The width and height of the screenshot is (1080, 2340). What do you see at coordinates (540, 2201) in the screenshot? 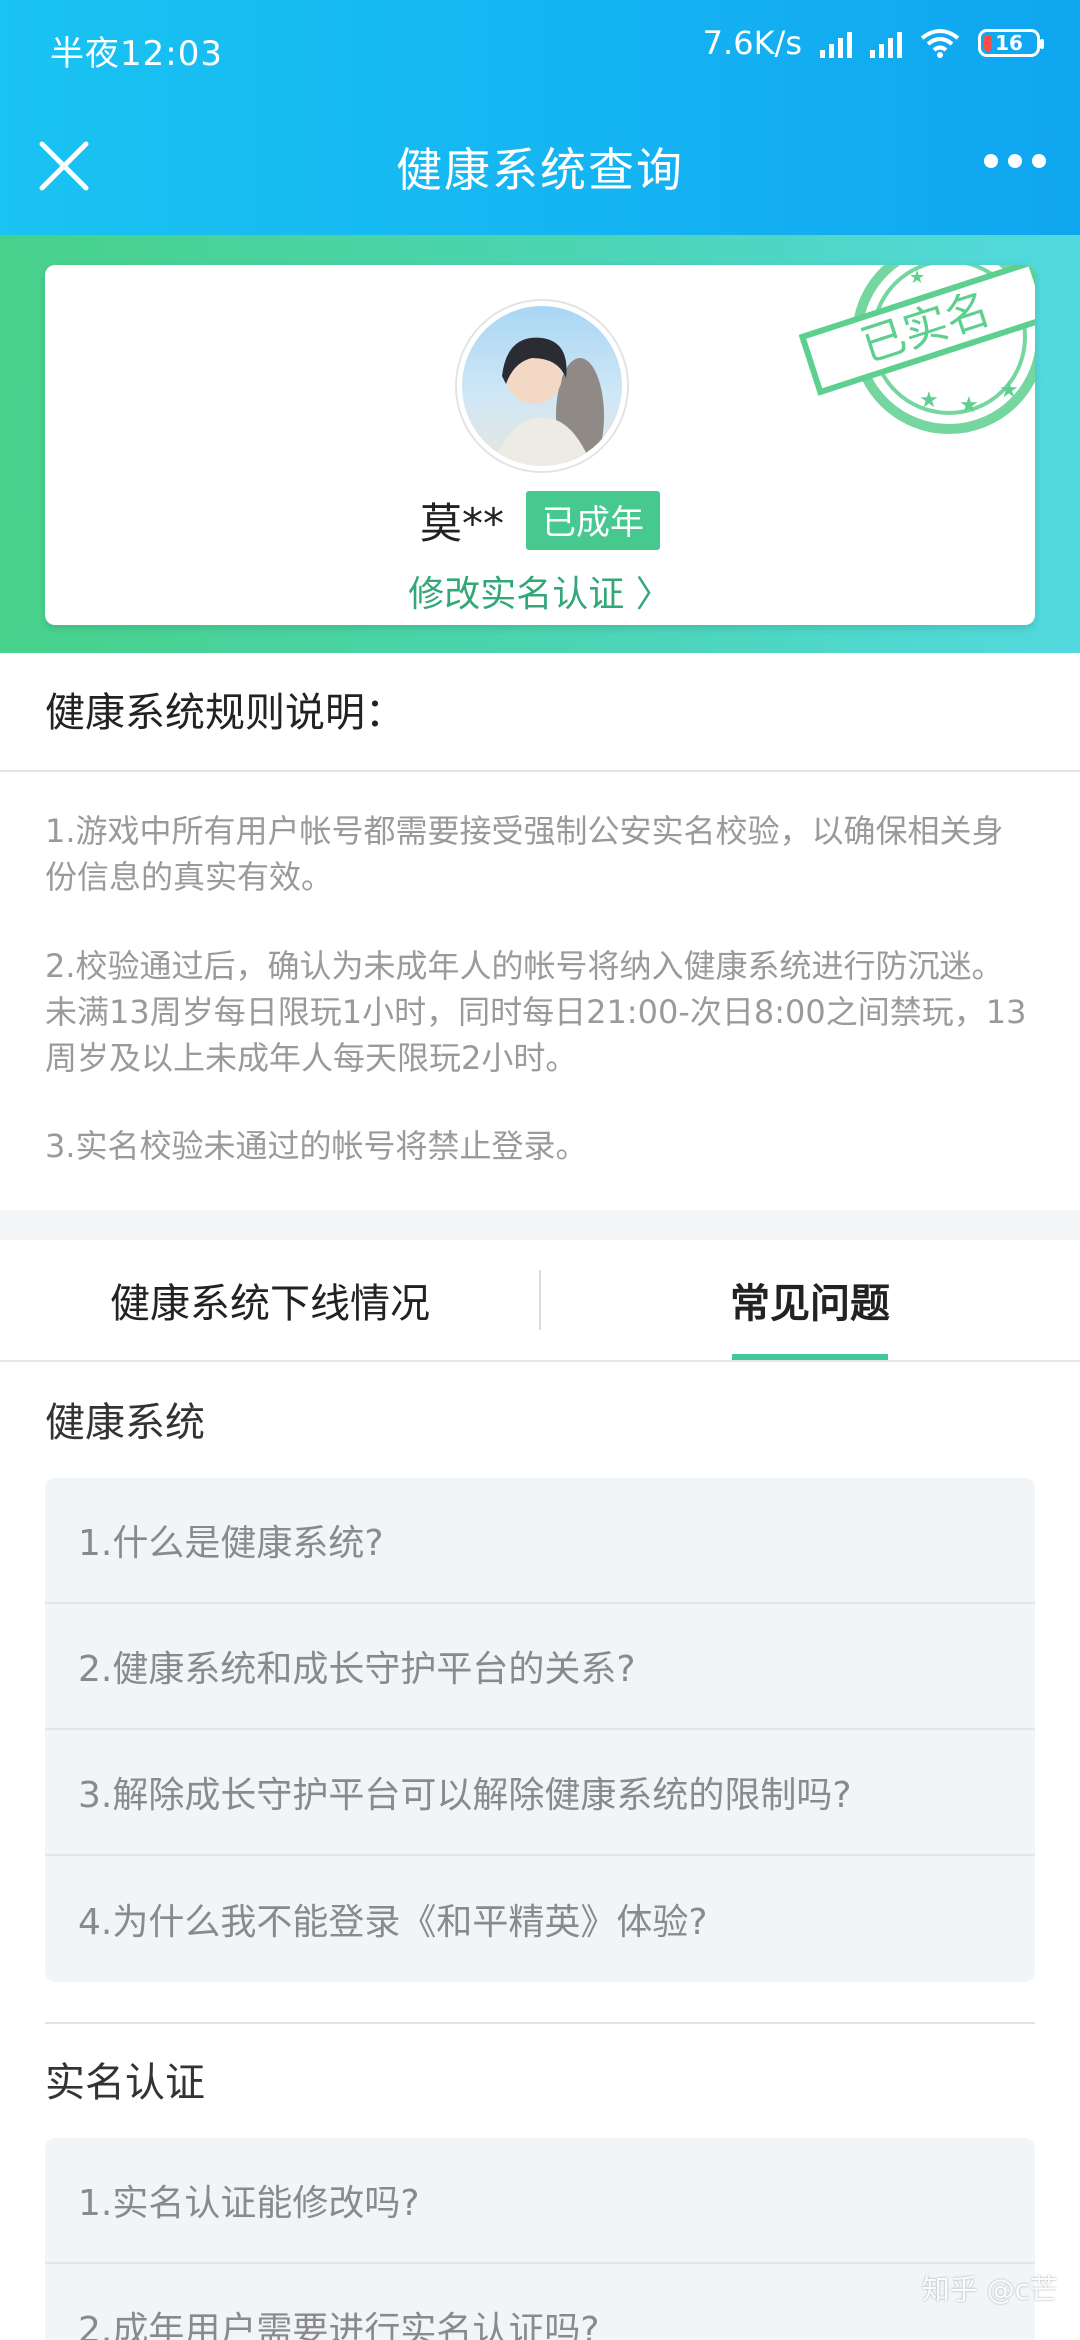
I see `faq-item: 1.实名认证能修改吗?` at bounding box center [540, 2201].